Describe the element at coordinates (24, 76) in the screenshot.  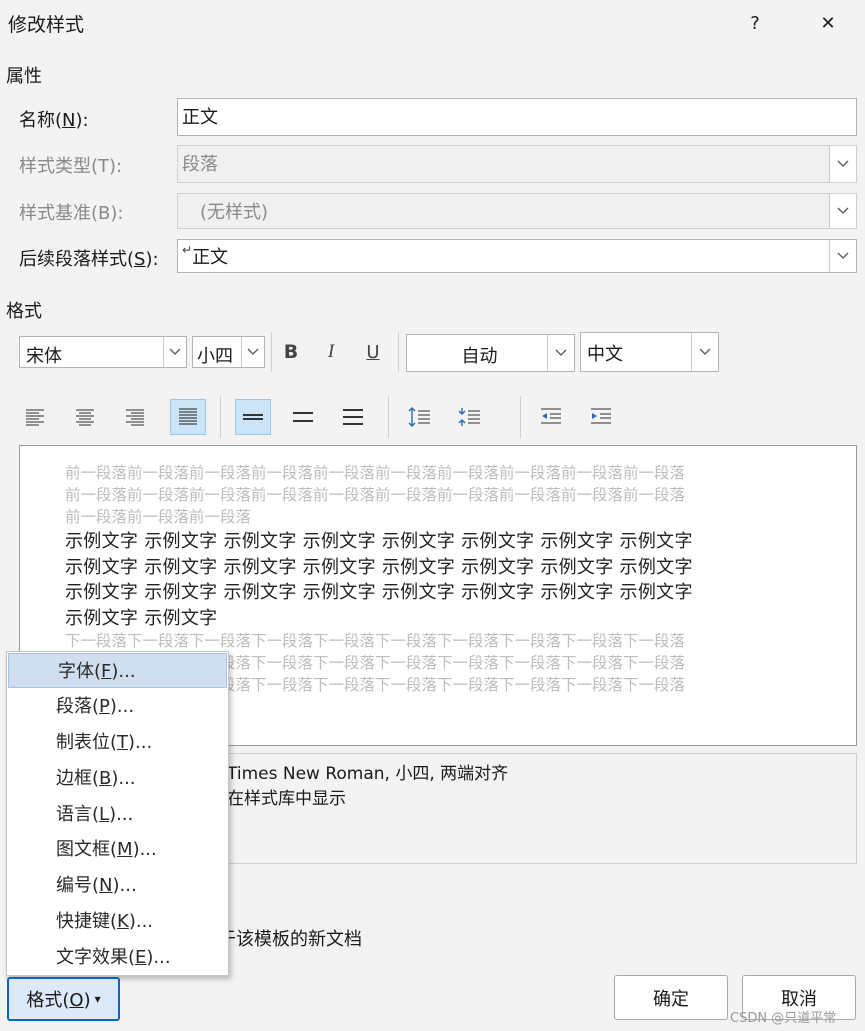
I see `properties-section-title: 属性` at that location.